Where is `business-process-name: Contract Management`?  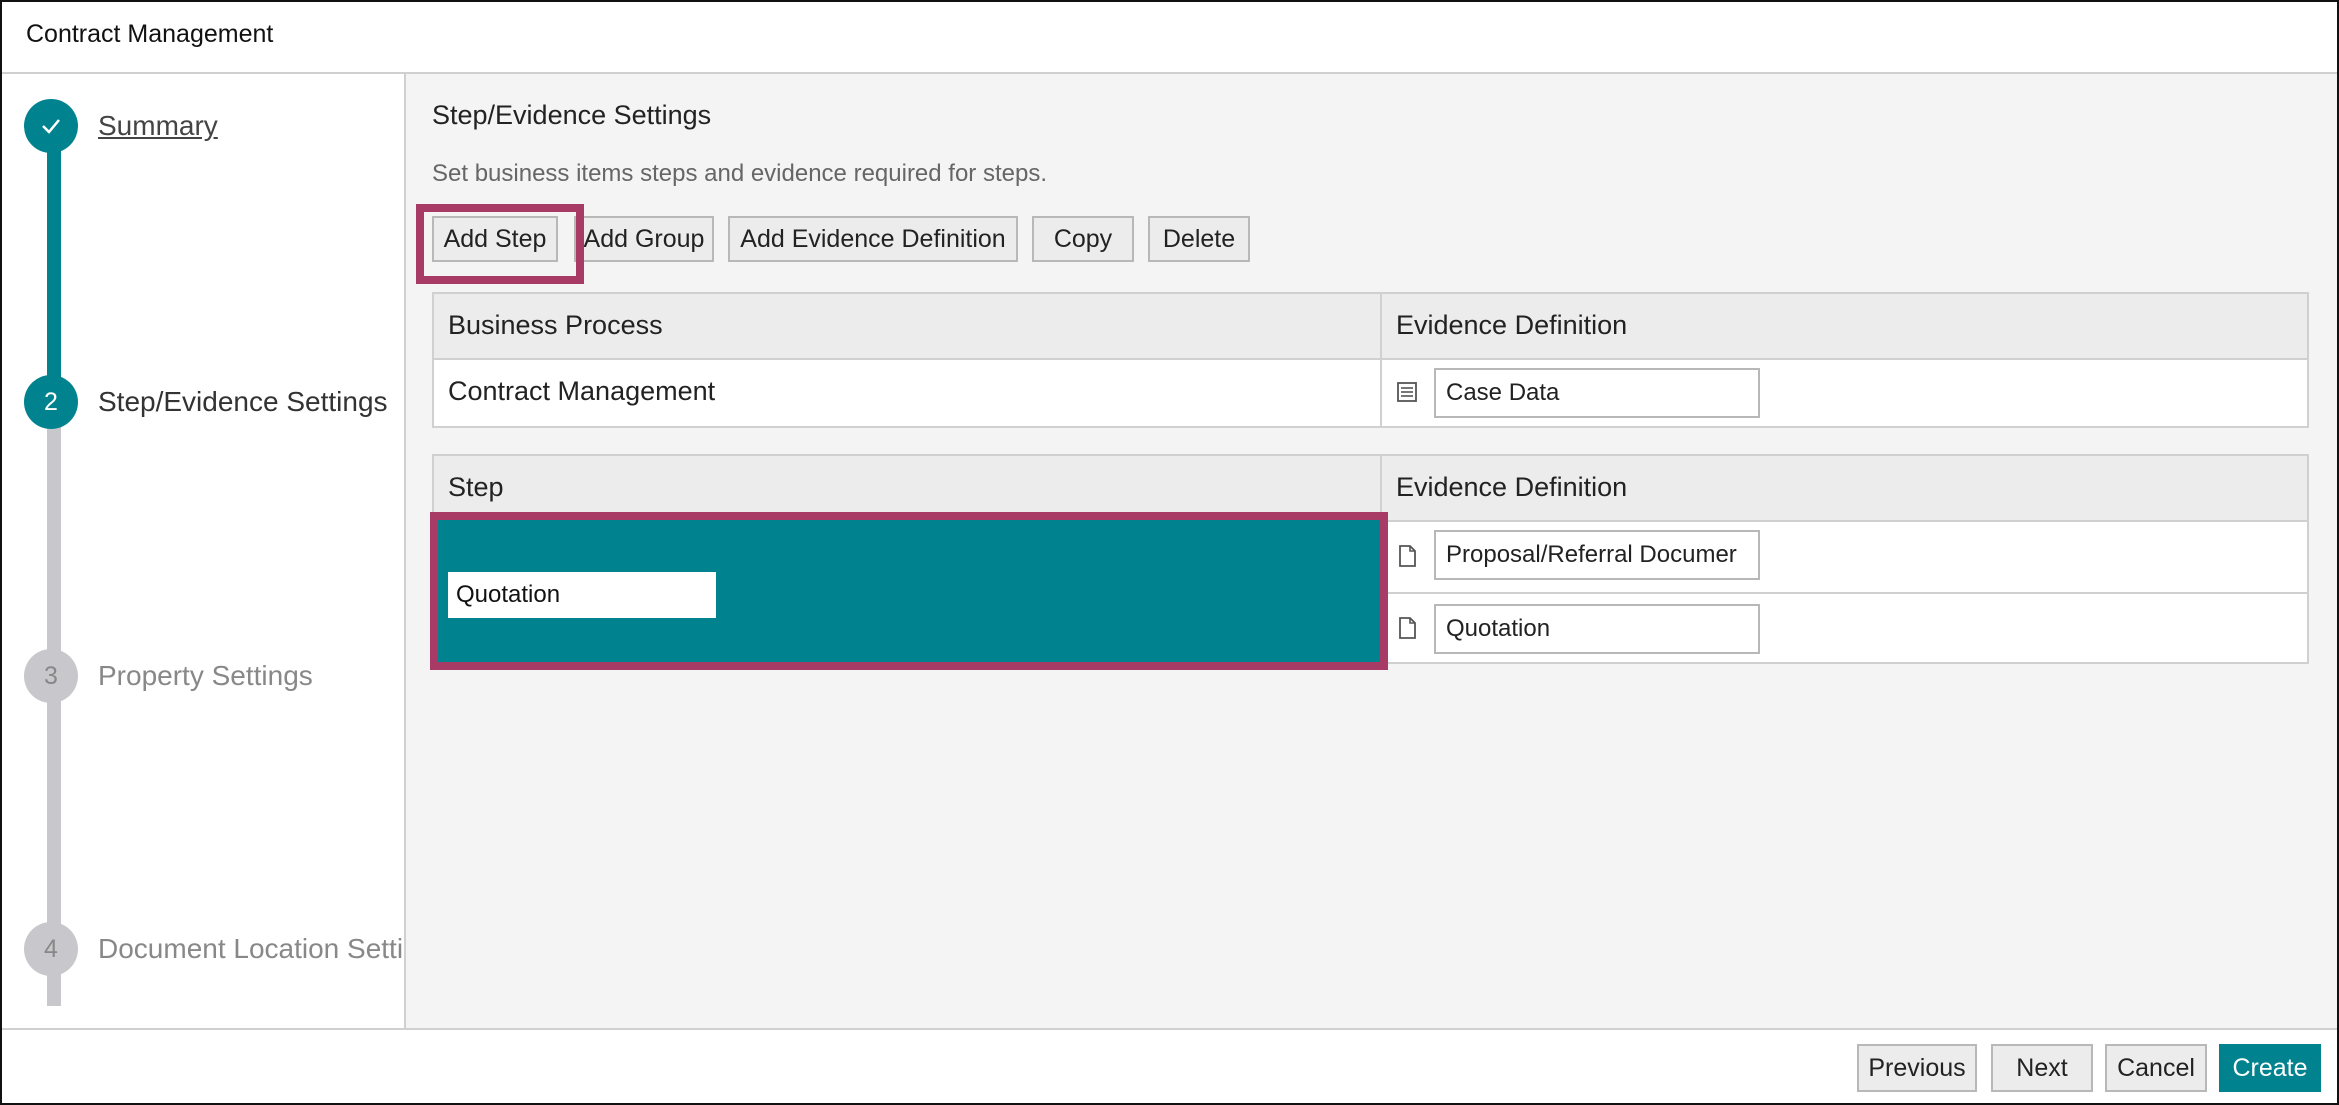 business-process-name: Contract Management is located at coordinates (582, 391).